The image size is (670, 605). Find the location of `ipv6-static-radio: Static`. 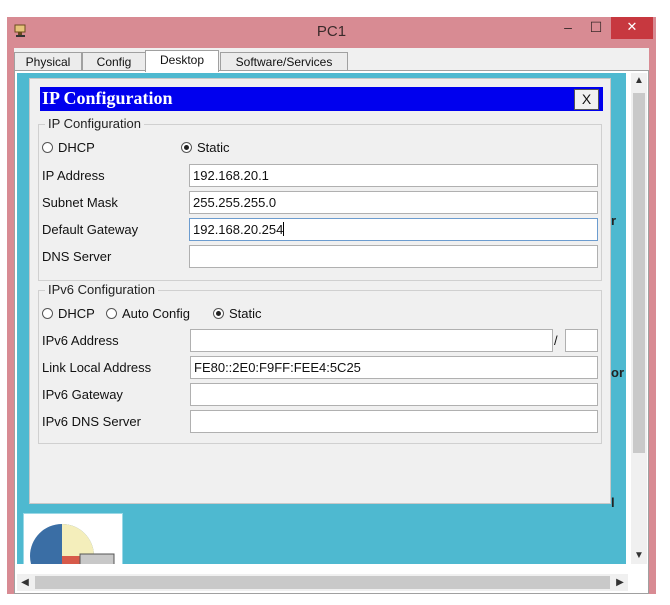

ipv6-static-radio: Static is located at coordinates (237, 313).